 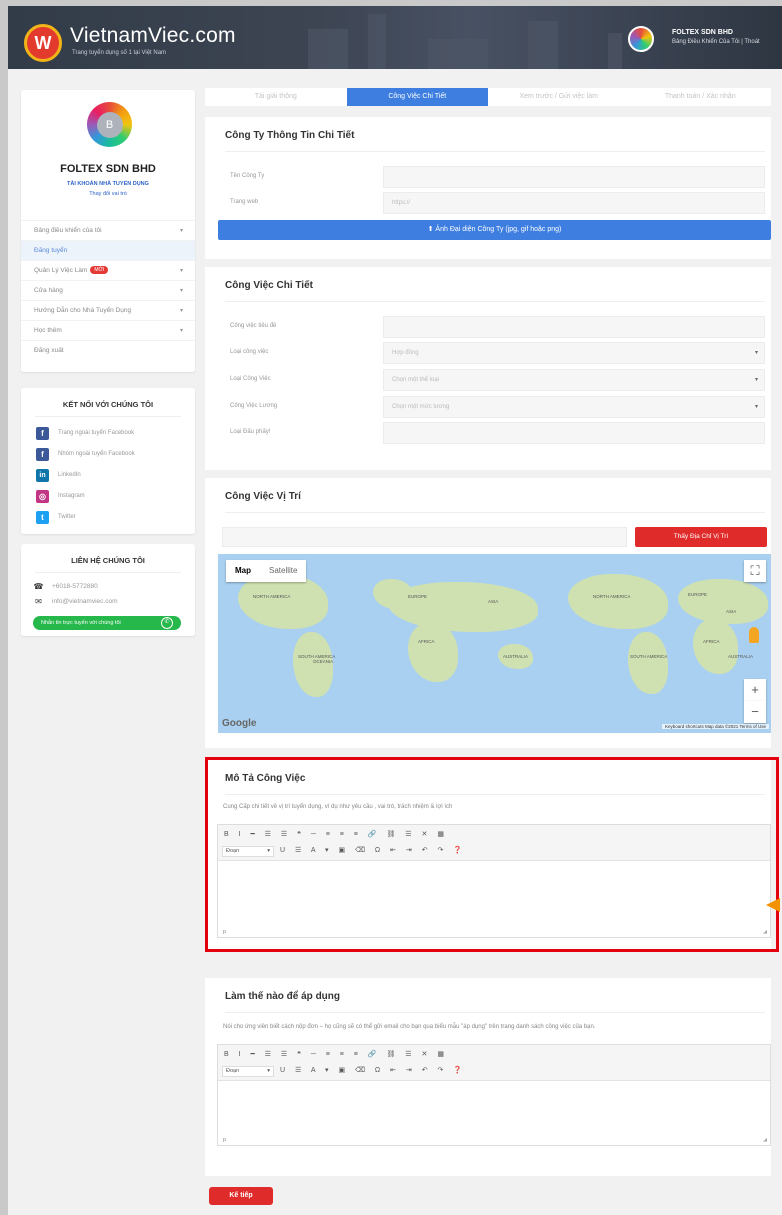 I want to click on field-label: Công Việc Lương, so click(x=254, y=406).